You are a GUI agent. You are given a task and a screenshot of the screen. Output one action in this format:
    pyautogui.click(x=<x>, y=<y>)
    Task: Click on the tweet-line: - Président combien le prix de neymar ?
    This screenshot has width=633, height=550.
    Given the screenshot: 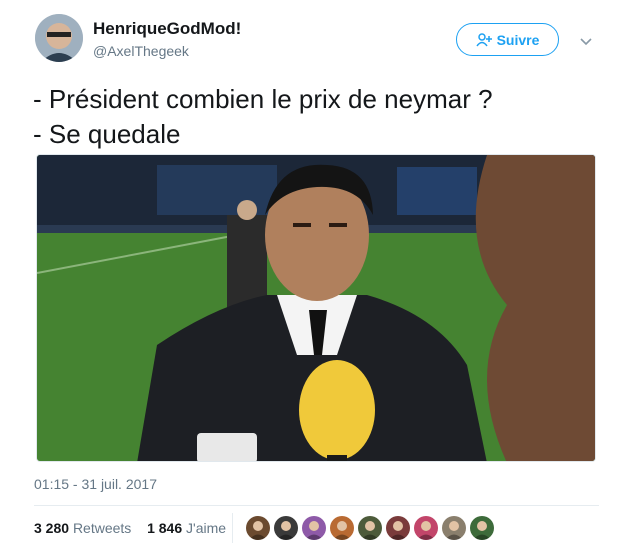 What is the action you would take?
    pyautogui.click(x=263, y=99)
    